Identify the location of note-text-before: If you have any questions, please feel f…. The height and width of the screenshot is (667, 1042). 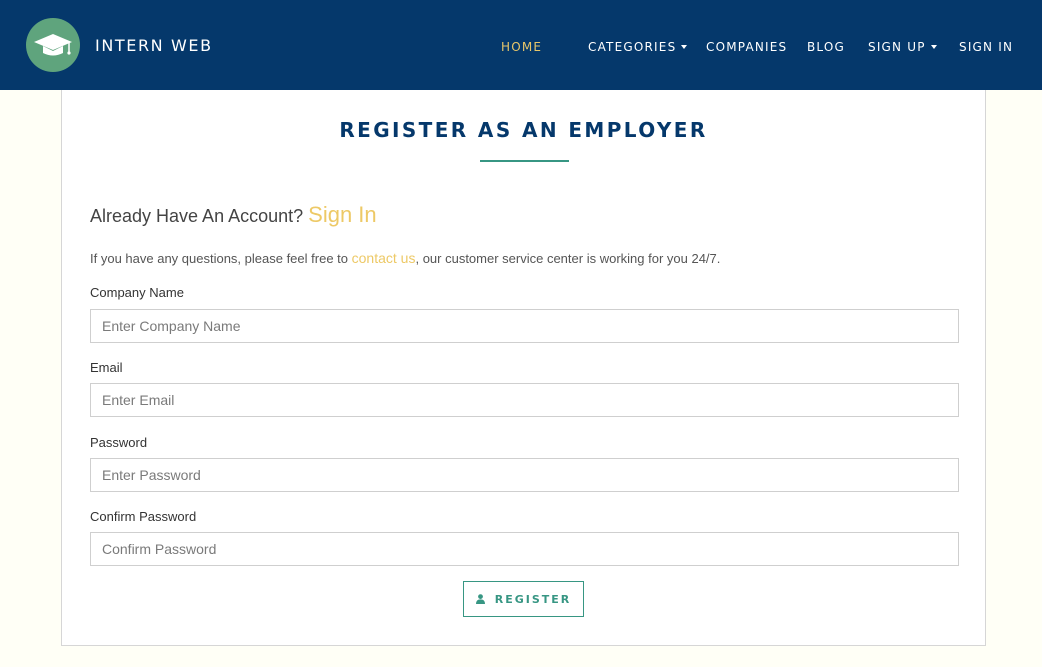
(219, 258).